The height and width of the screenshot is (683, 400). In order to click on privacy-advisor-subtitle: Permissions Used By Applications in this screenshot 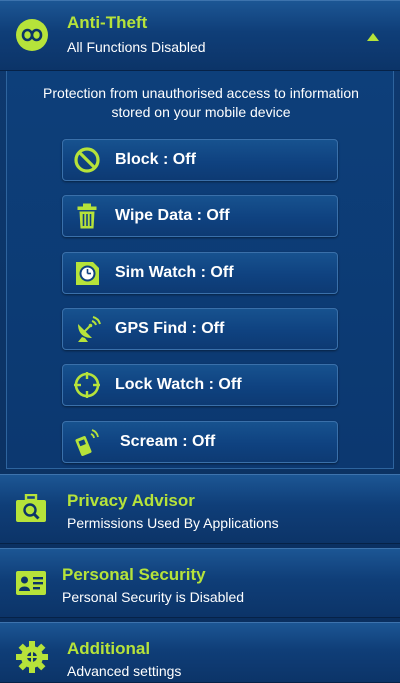, I will do `click(173, 523)`.